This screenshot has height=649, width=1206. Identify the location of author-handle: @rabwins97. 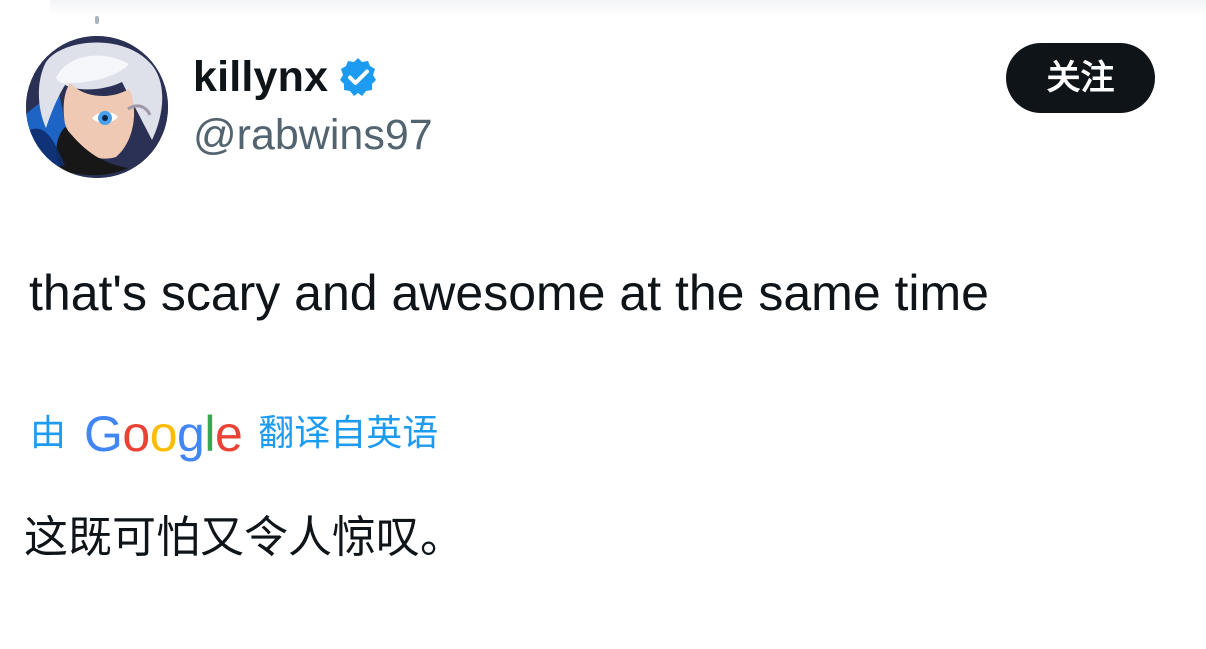
(493, 135).